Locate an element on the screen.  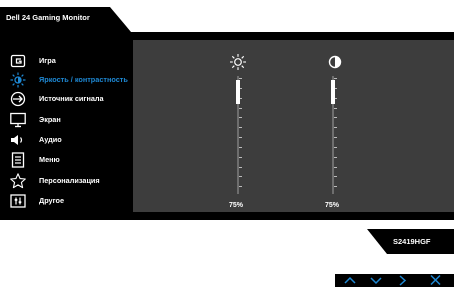
brightness-value: 75% is located at coordinates (236, 205).